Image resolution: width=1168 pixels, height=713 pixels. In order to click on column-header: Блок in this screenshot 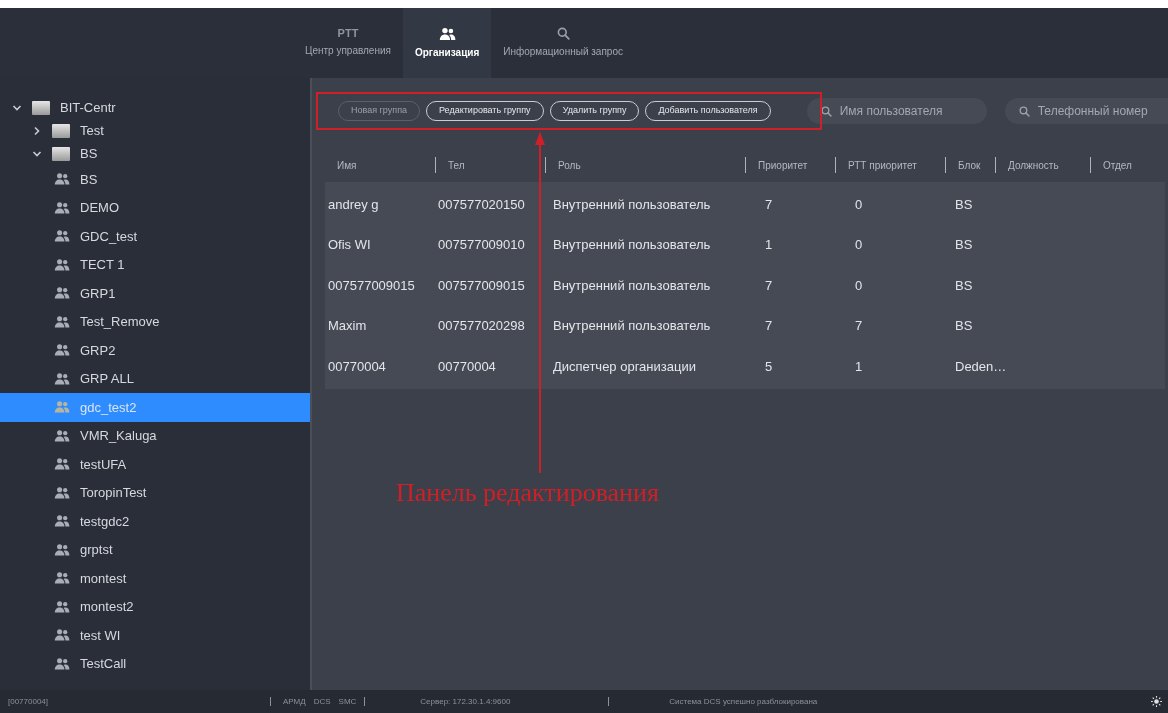, I will do `click(969, 165)`.